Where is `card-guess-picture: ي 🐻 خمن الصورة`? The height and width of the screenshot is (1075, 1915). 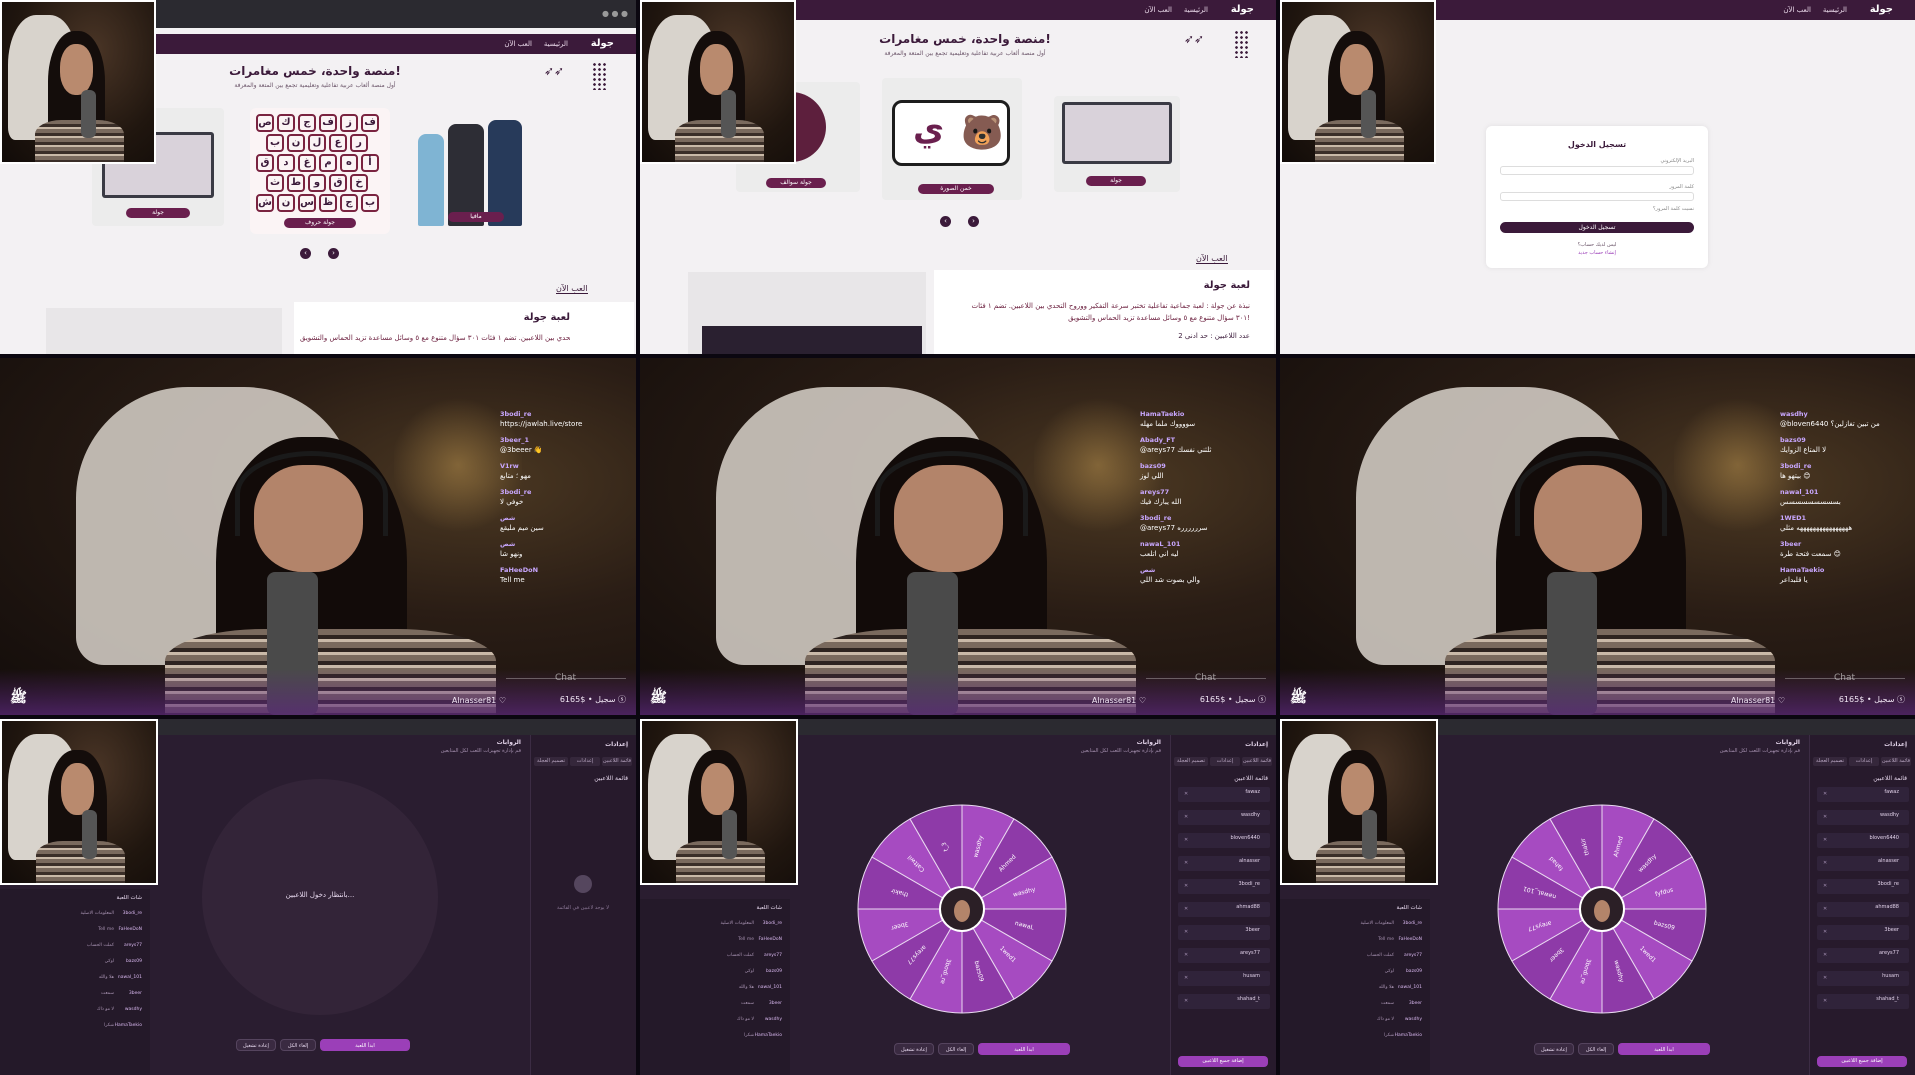 card-guess-picture: ي 🐻 خمن الصورة is located at coordinates (952, 139).